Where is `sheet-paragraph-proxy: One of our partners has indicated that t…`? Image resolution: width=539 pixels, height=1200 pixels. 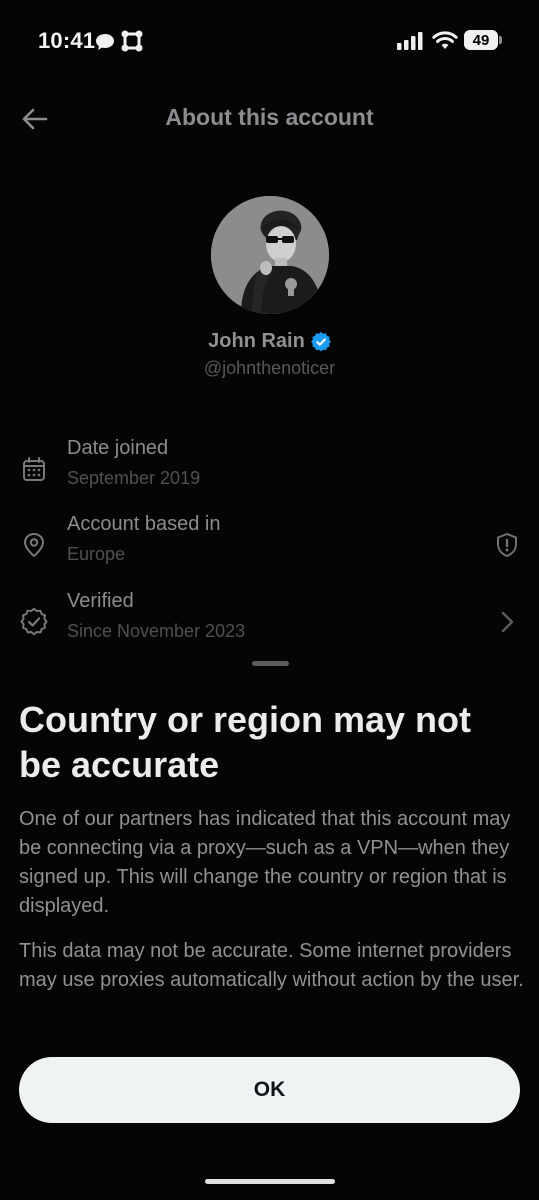 sheet-paragraph-proxy: One of our partners has indicated that t… is located at coordinates (265, 862).